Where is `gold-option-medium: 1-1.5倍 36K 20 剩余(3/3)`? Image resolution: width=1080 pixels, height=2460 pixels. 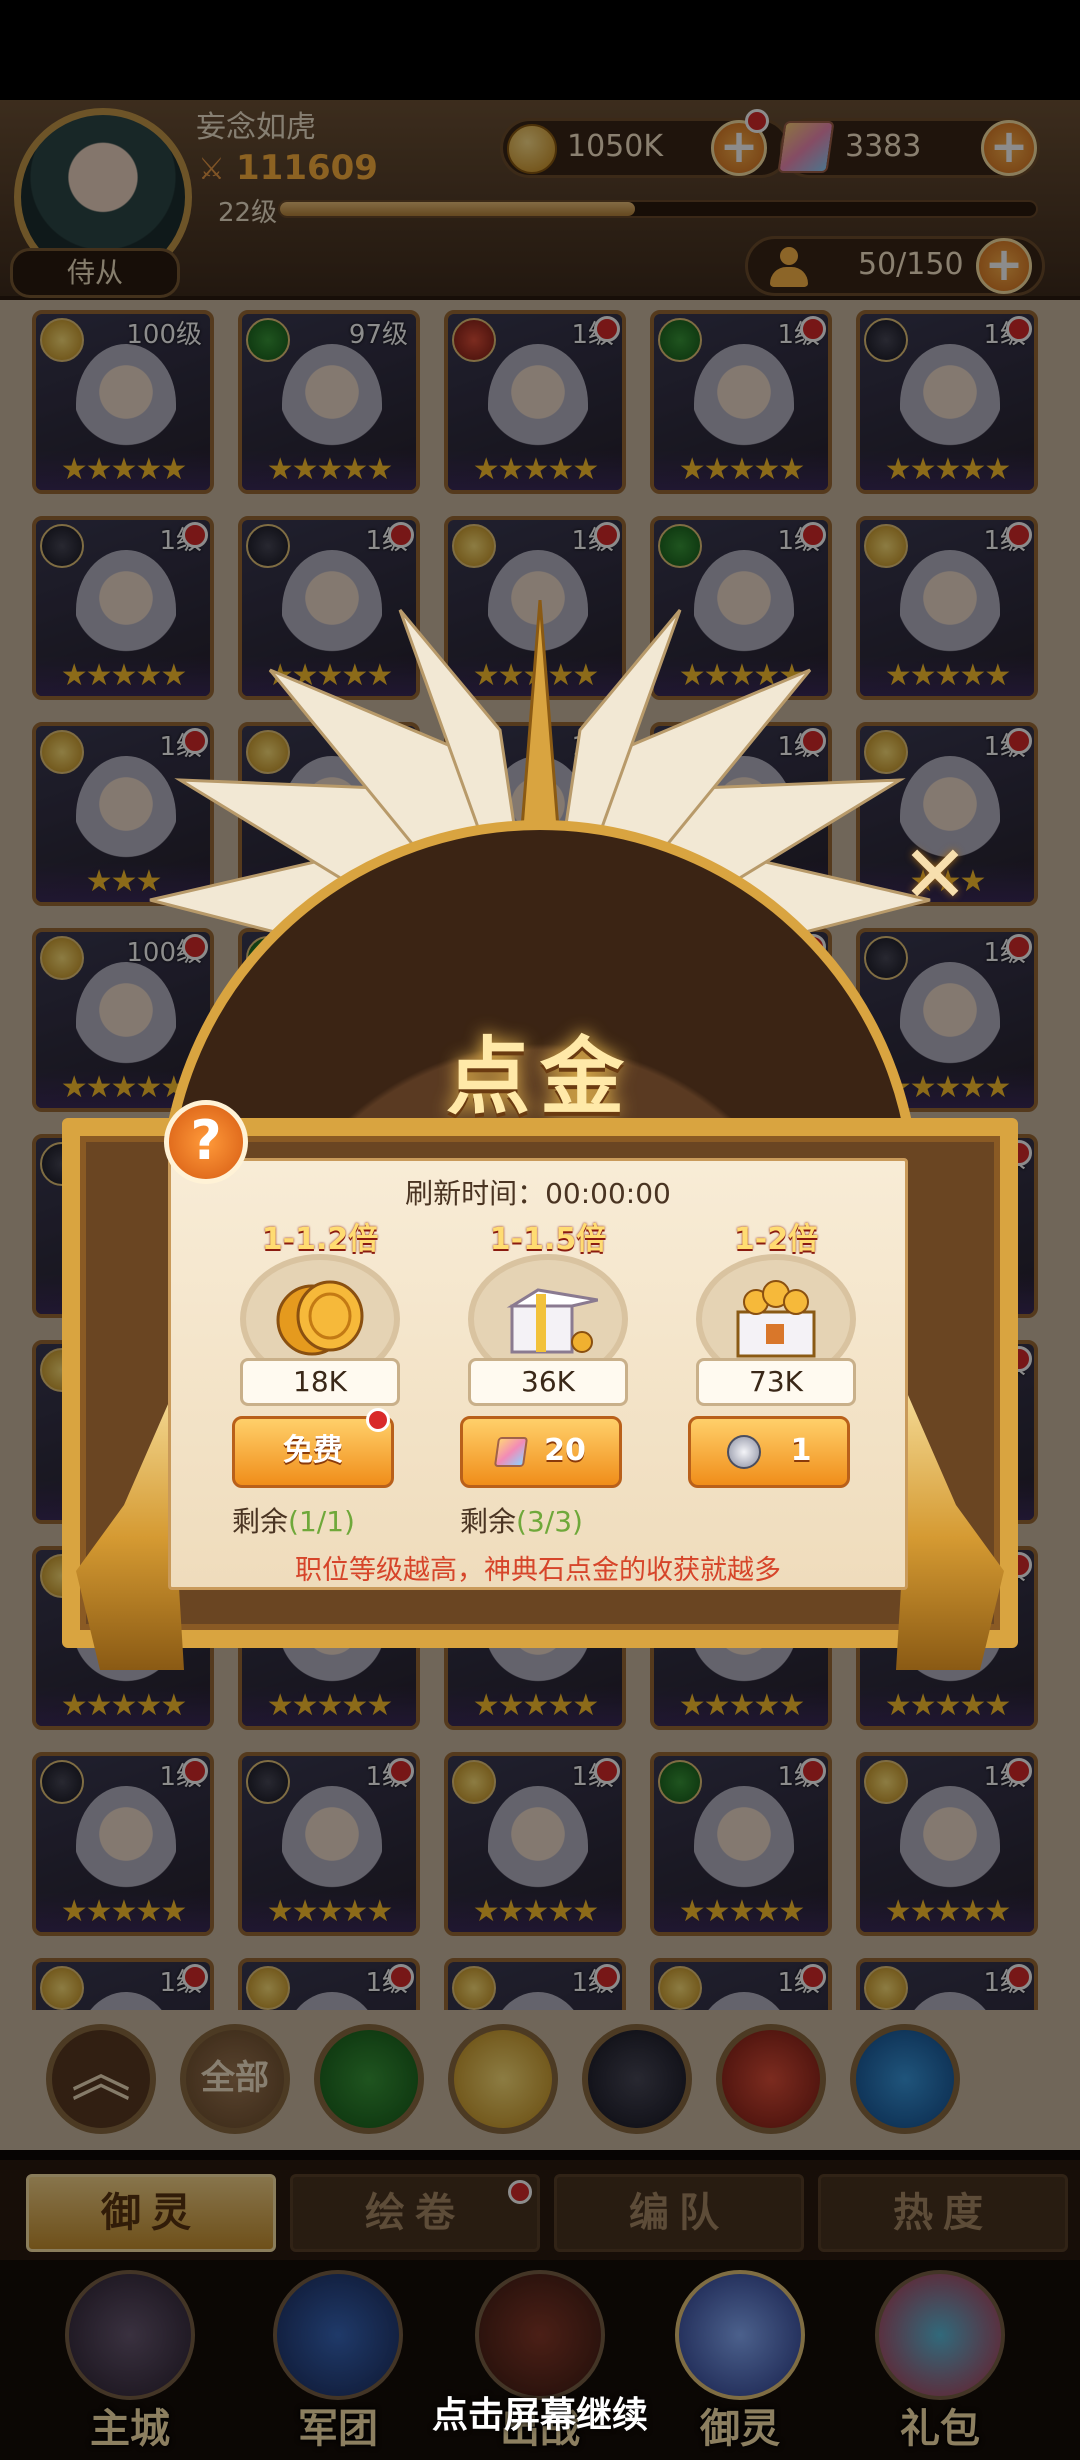
gold-option-medium: 1-1.5倍 36K 20 剩余(3/3) is located at coordinates (548, 1376).